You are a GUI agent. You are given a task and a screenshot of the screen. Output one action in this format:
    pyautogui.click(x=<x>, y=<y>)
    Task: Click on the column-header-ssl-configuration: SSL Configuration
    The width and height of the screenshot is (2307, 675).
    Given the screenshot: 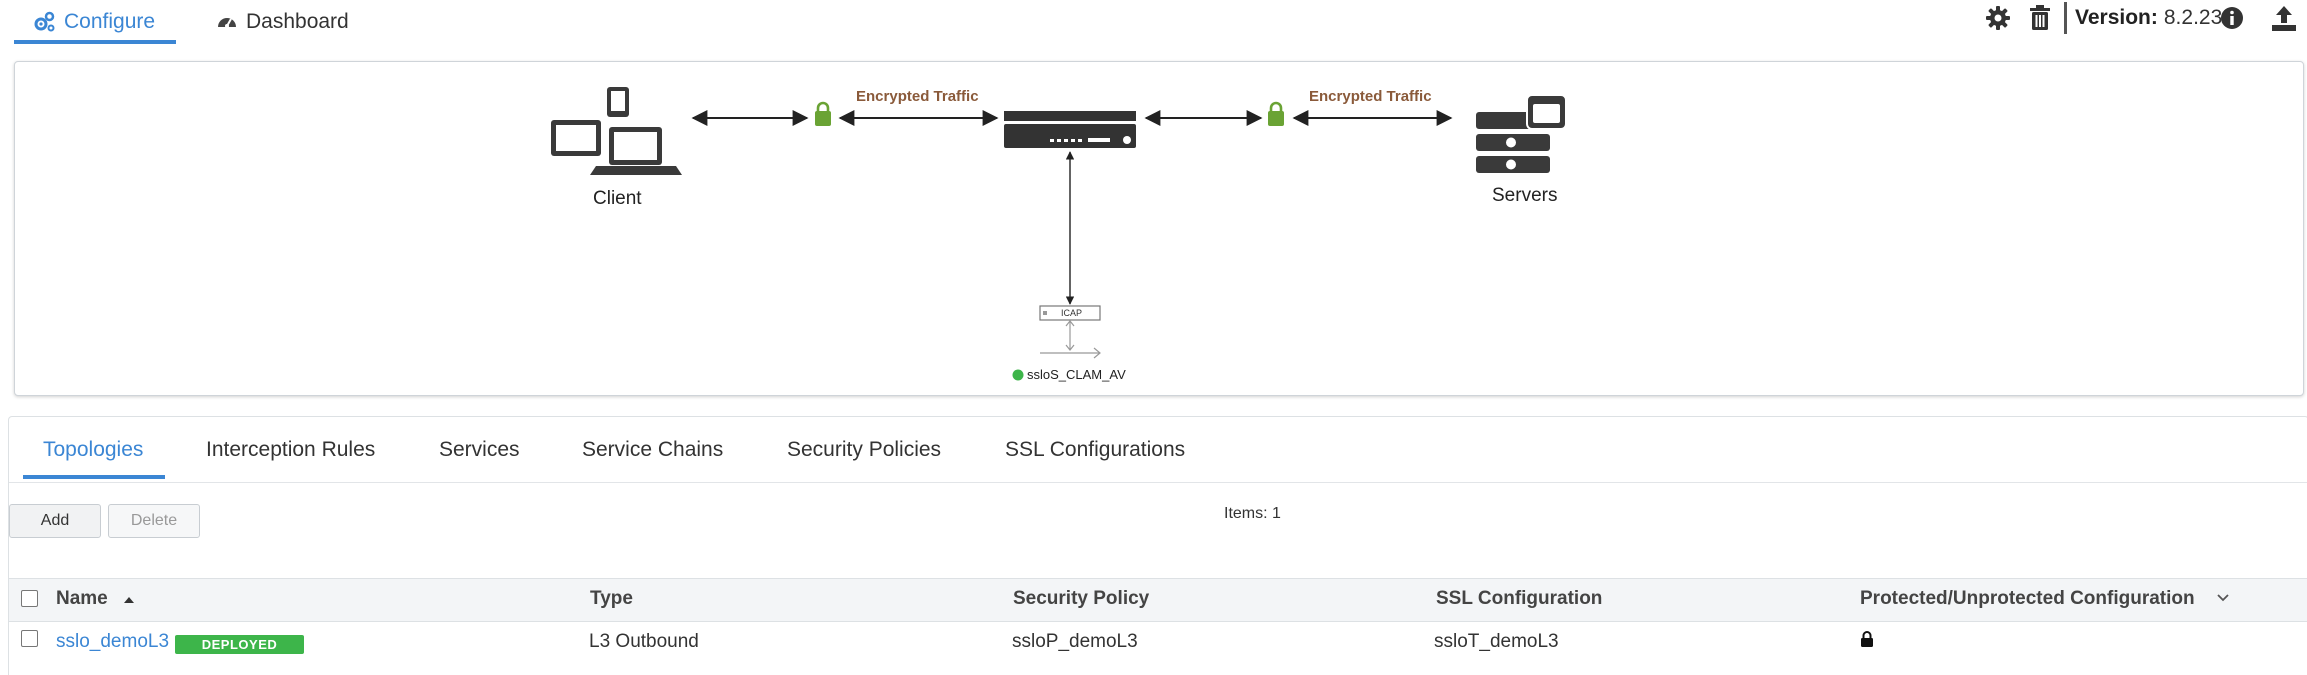 What is the action you would take?
    pyautogui.click(x=1519, y=599)
    